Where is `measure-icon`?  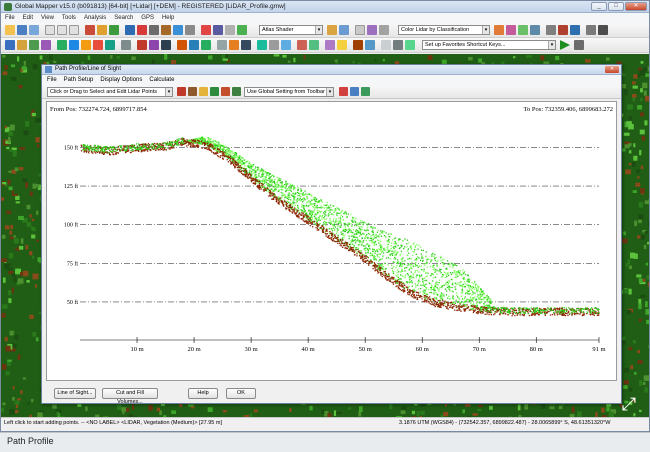 measure-icon is located at coordinates (102, 30).